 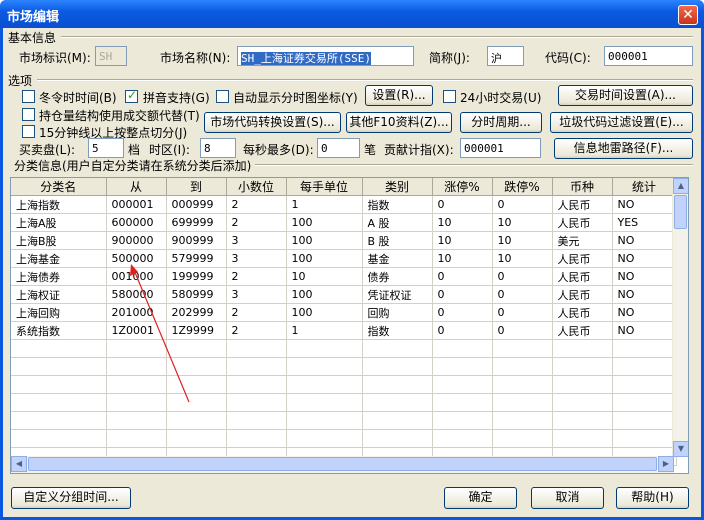 I want to click on help-button: 帮助(H), so click(x=652, y=498).